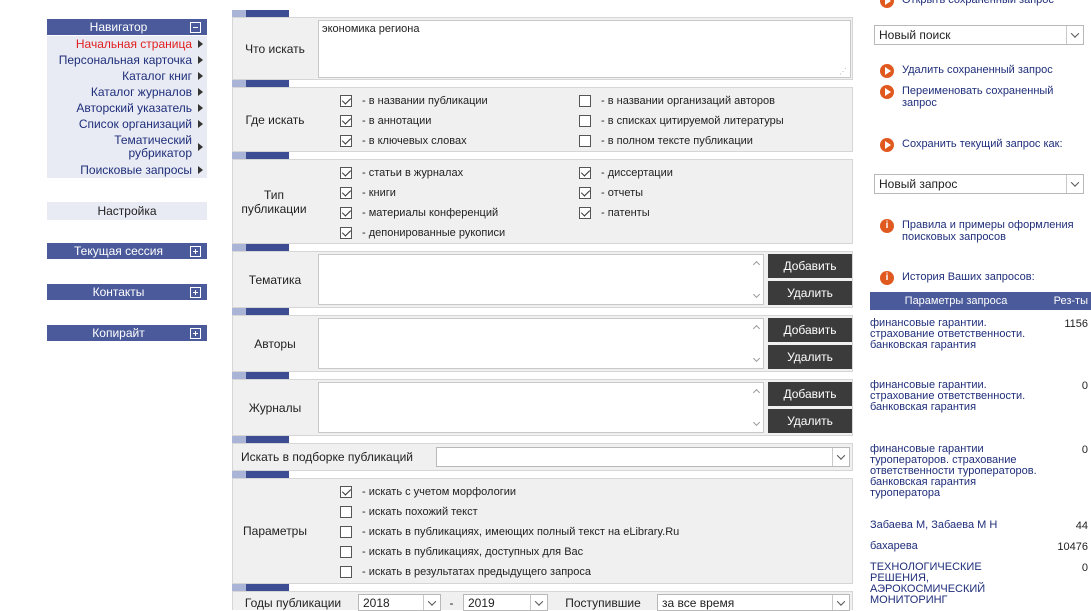 This screenshot has width=1091, height=611. Describe the element at coordinates (399, 602) in the screenshot. I see `year-from-select: 2018` at that location.